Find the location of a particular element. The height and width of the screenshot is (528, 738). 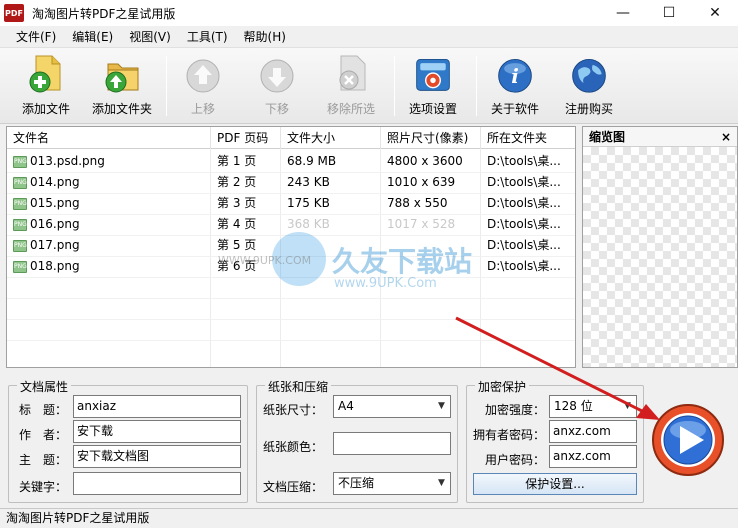

compression-select: 不压缩 ▼ is located at coordinates (392, 483).